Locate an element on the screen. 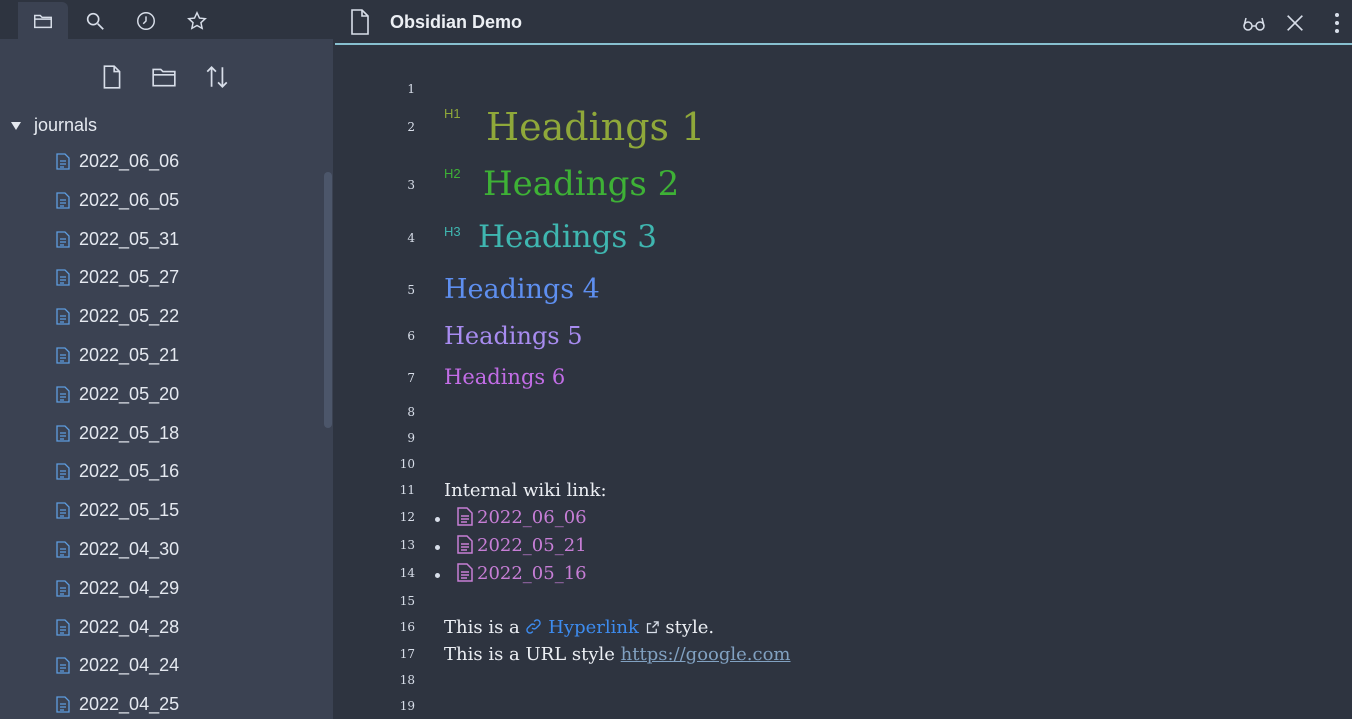 Image resolution: width=1352 pixels, height=719 pixels. star-icon is located at coordinates (197, 20).